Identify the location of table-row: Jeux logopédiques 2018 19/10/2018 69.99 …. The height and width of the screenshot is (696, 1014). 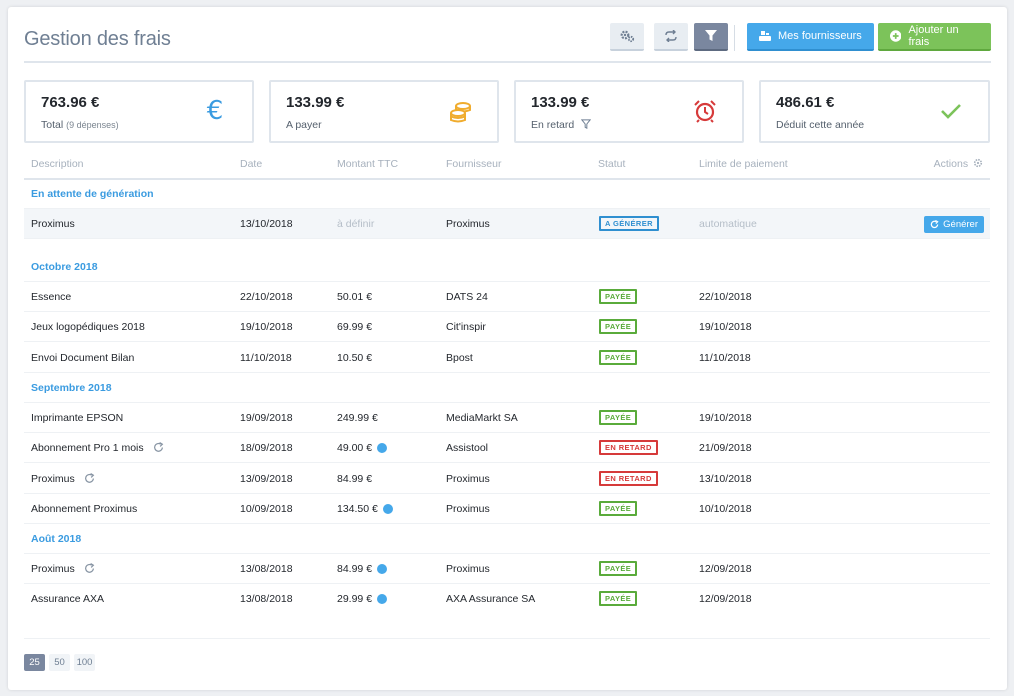
(507, 327).